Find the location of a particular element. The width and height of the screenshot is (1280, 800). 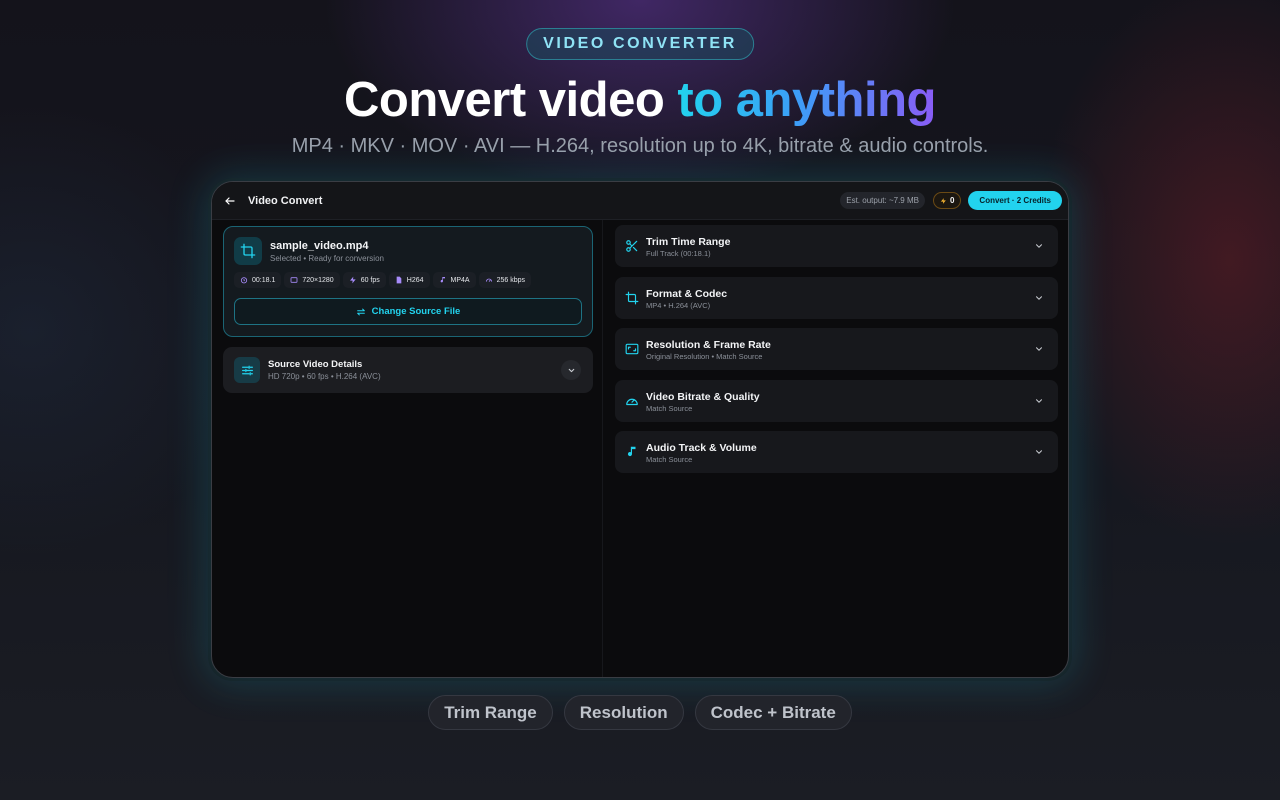

app-badge: VIDEO CONVERTER is located at coordinates (640, 44).